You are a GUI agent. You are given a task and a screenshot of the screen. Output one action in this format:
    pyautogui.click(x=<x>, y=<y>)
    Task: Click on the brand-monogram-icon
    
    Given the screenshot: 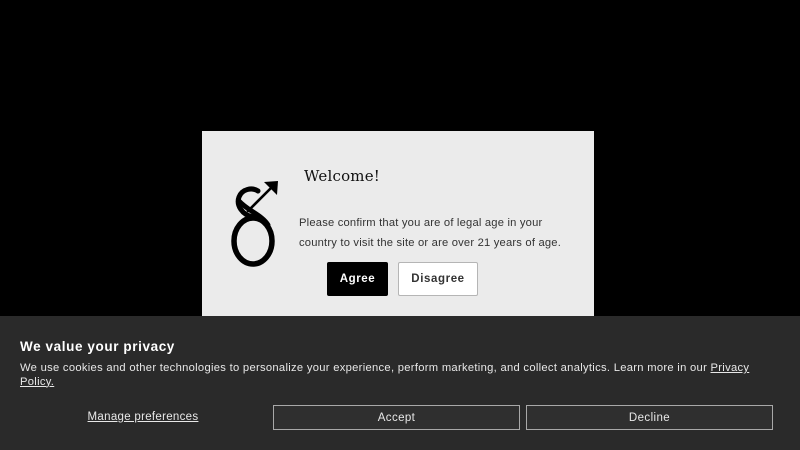 What is the action you would take?
    pyautogui.click(x=254, y=224)
    